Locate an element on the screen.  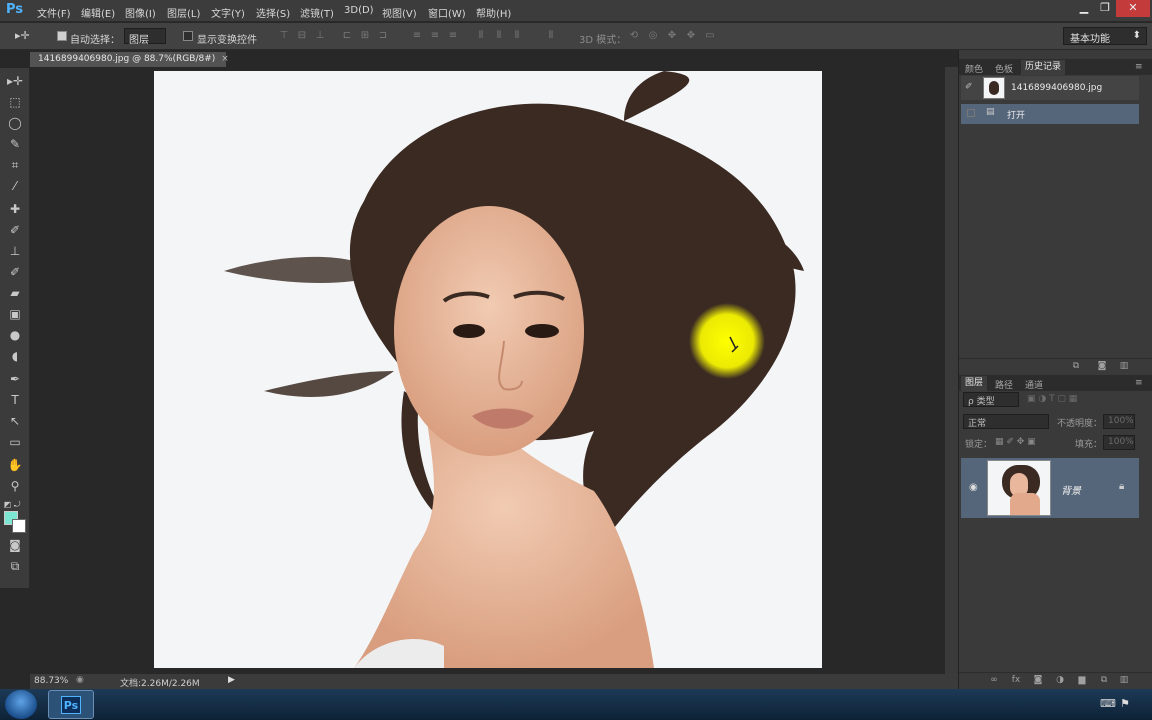
eyedropper-tool-icon: ⁄ is located at coordinates (15, 186).